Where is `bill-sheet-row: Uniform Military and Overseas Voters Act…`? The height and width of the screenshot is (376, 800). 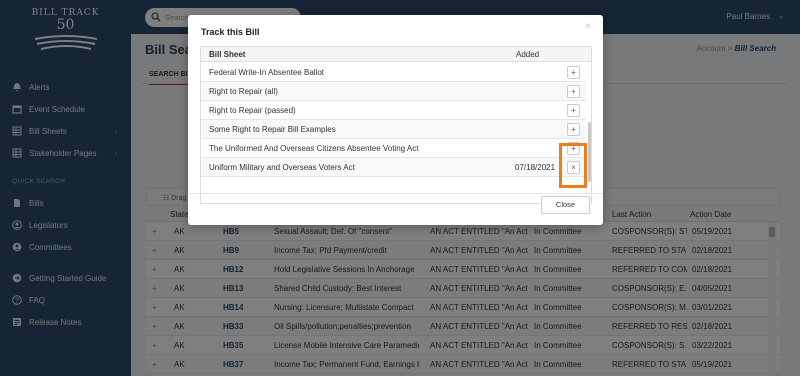
bill-sheet-row: Uniform Military and Overseas Voters Act… is located at coordinates (393, 167).